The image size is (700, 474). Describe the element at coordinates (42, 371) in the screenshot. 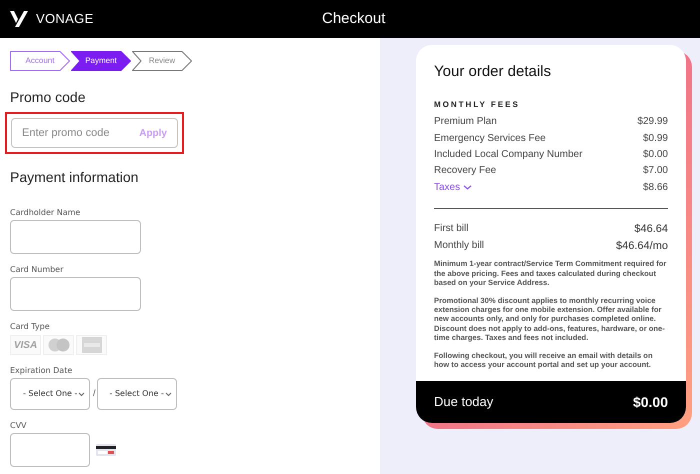

I see `field-label: Expiration Date` at that location.